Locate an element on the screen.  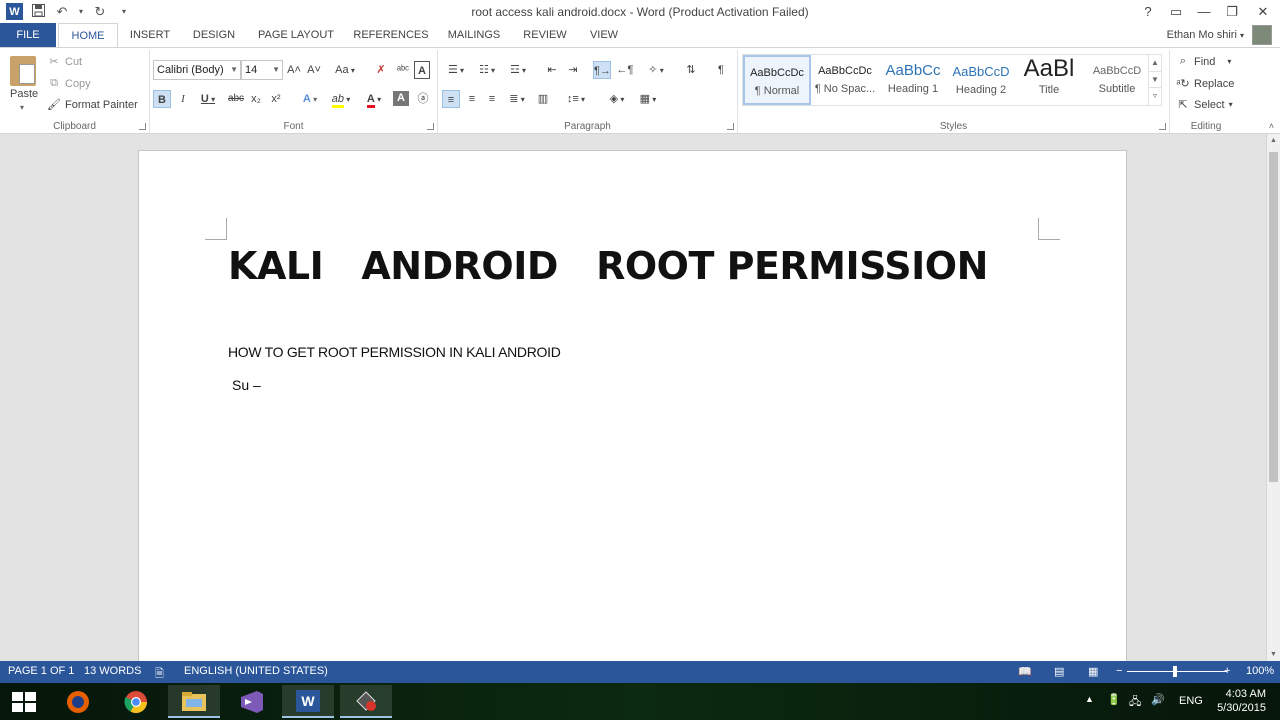
document-heading: KALI ANDROID ROOT PERMISSION is located at coordinates (608, 266).